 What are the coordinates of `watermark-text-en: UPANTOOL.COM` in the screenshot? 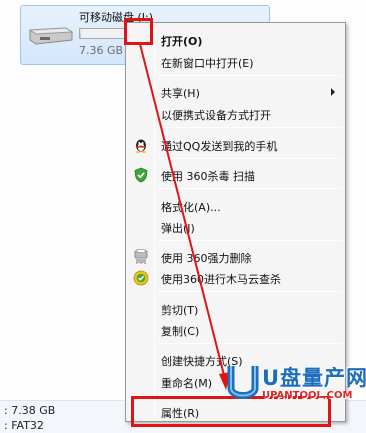 It's located at (307, 395).